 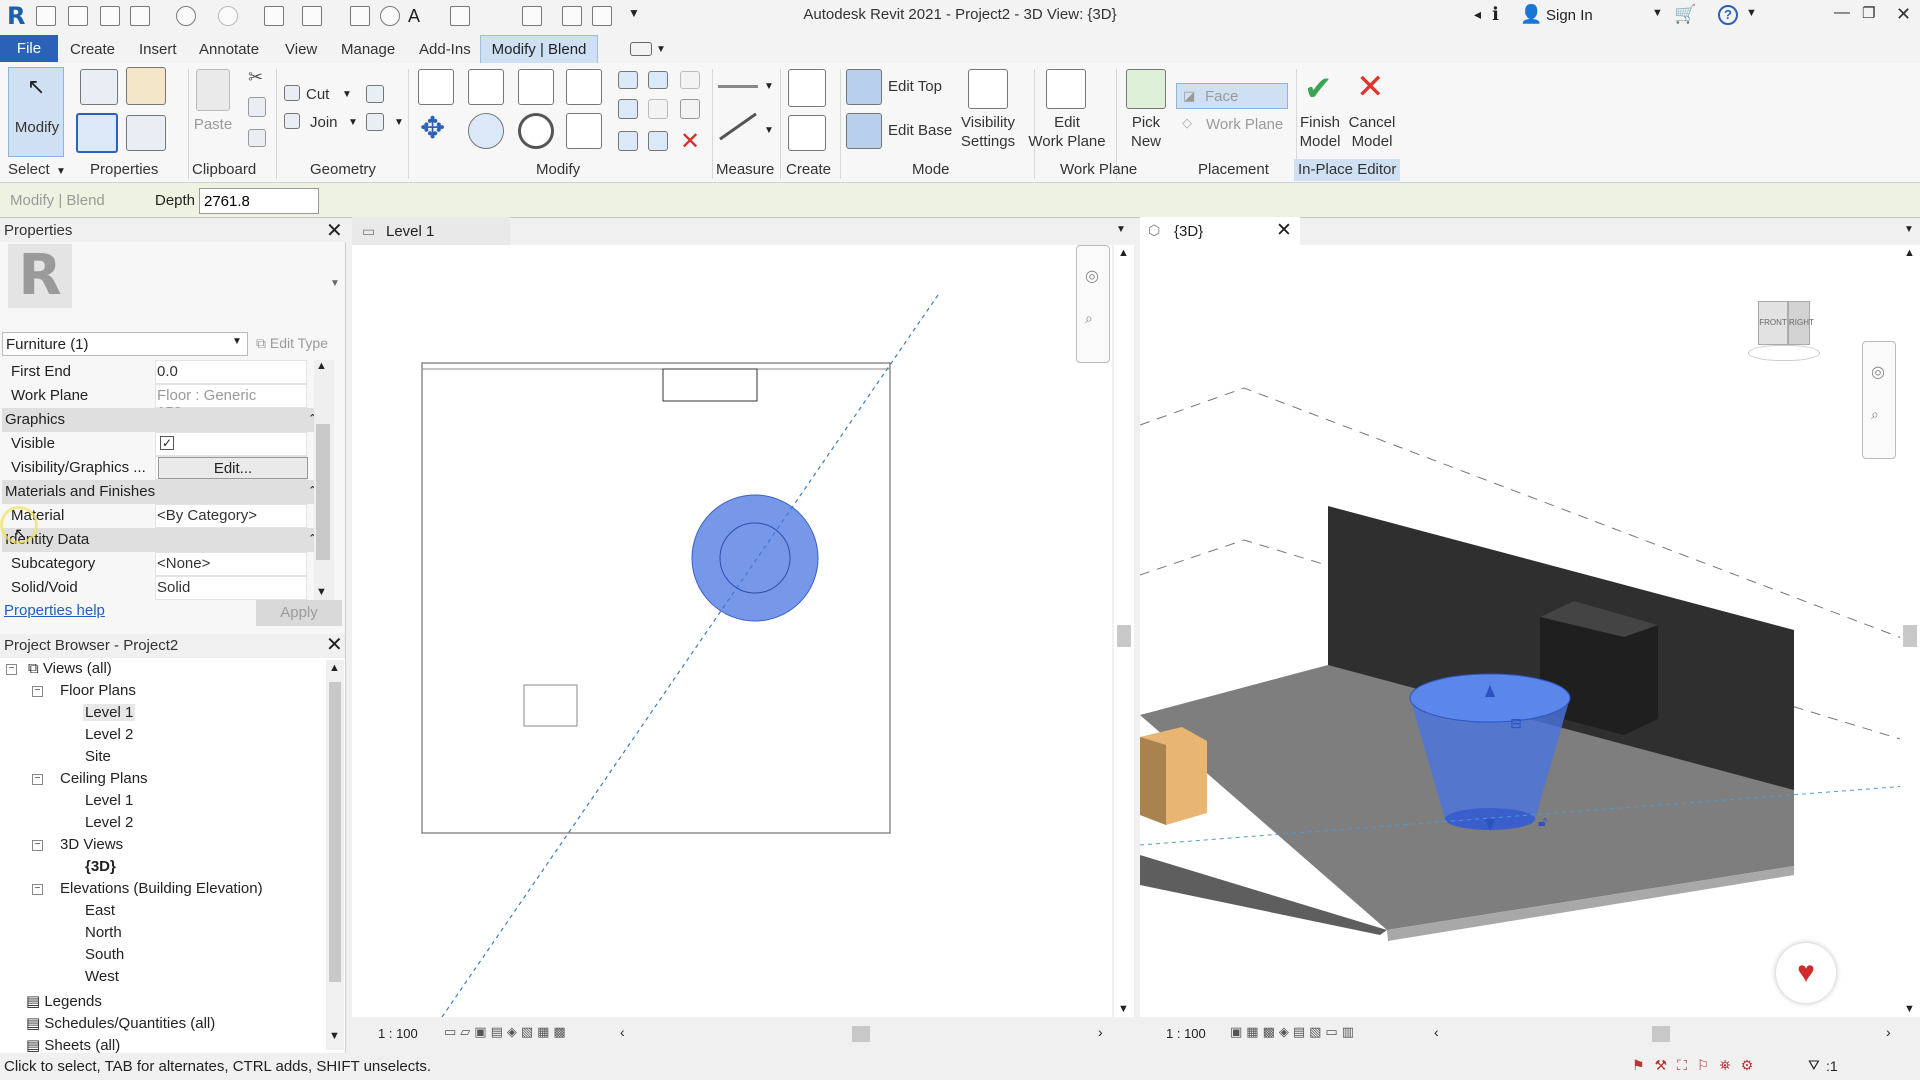 What do you see at coordinates (146, 86) in the screenshot?
I see `family-types-icon` at bounding box center [146, 86].